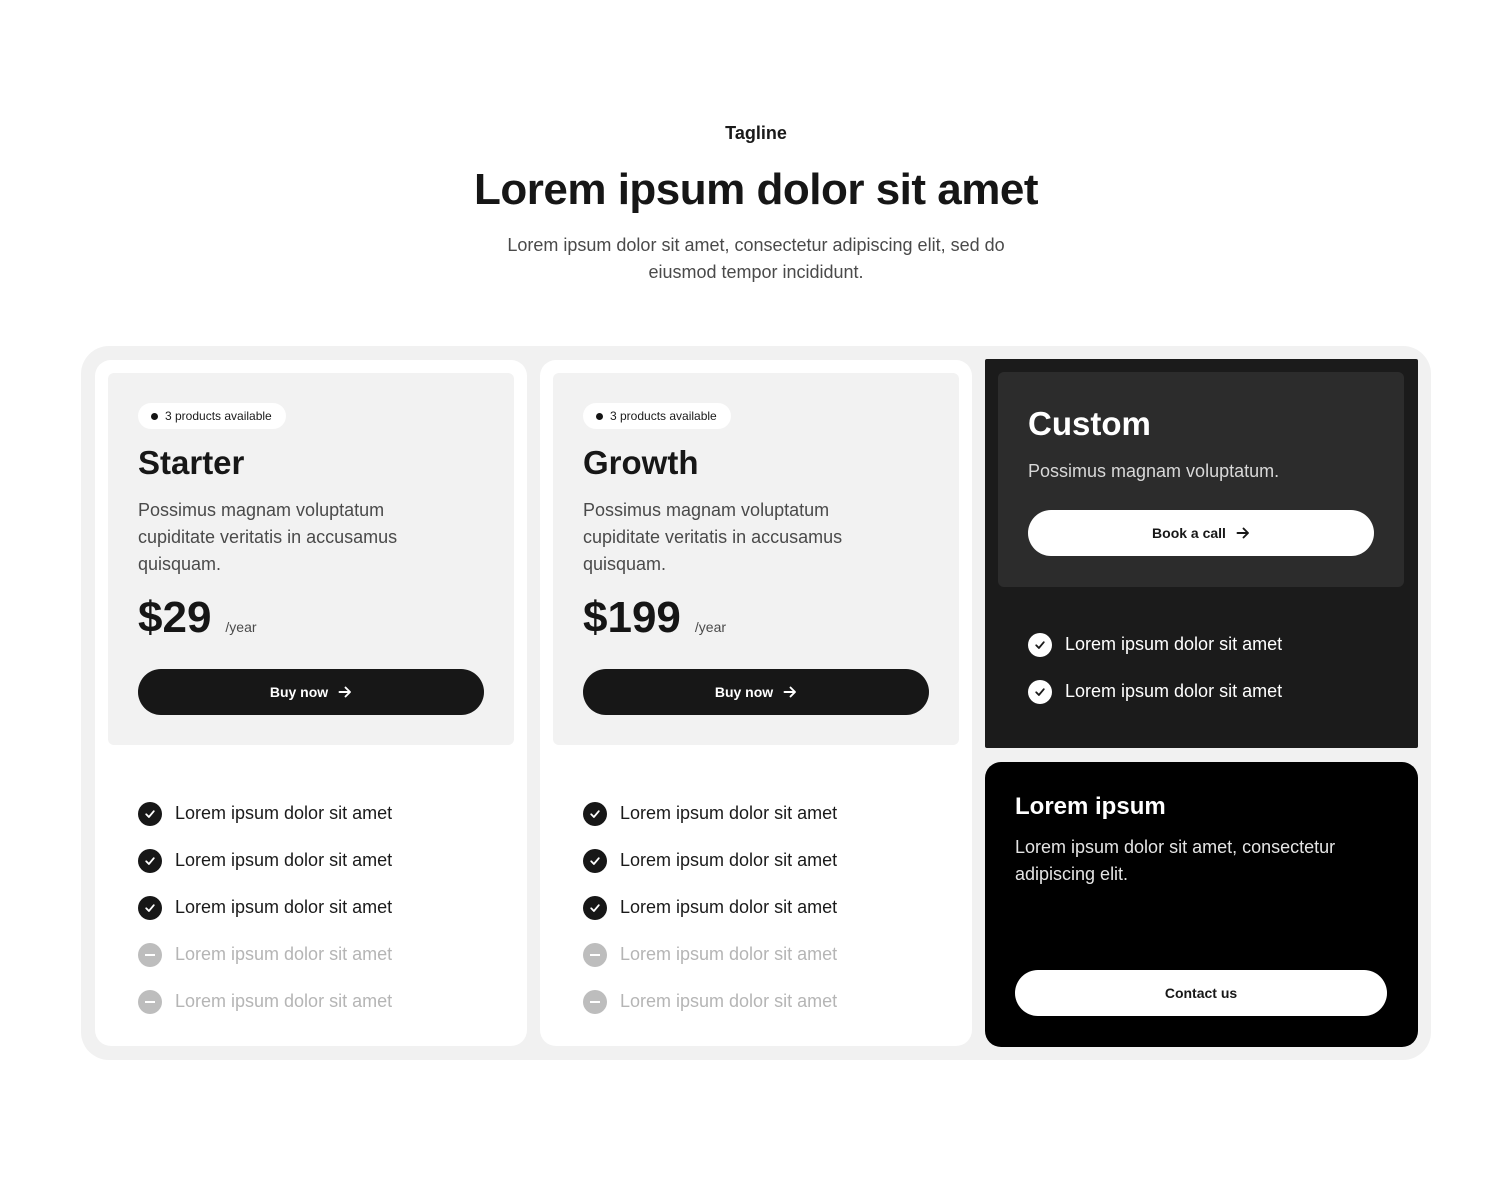 This screenshot has width=1512, height=1181. I want to click on page-title: Lorem ipsum dolor sit amet, so click(756, 189).